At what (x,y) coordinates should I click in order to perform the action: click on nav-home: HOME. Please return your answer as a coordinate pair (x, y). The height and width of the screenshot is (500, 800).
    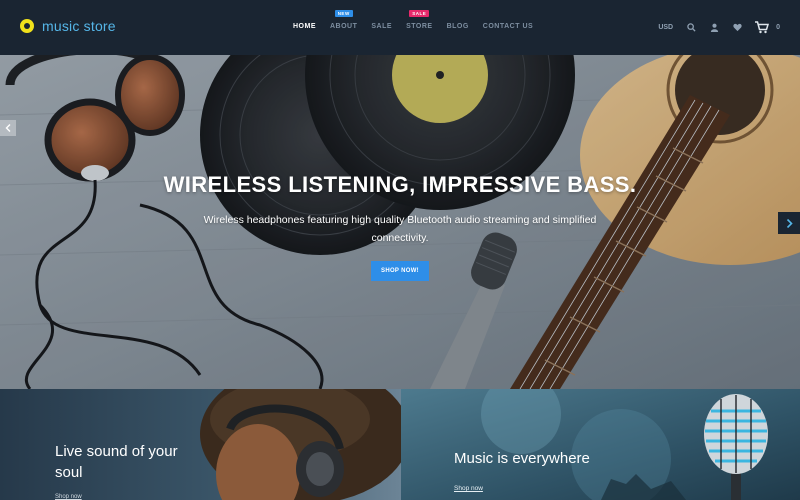
    Looking at the image, I should click on (304, 26).